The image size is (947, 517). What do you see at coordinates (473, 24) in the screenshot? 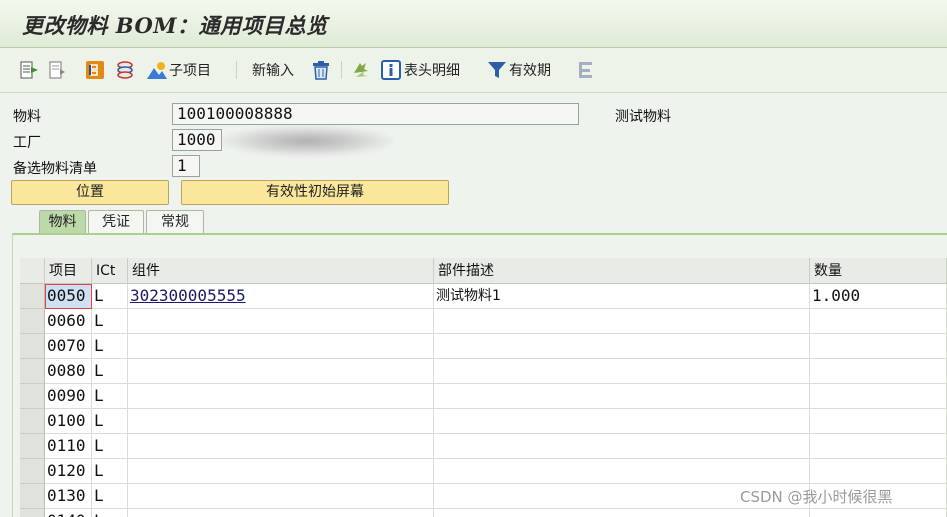
I see `title-bar: 更改物料 BOM：通用项目总览` at bounding box center [473, 24].